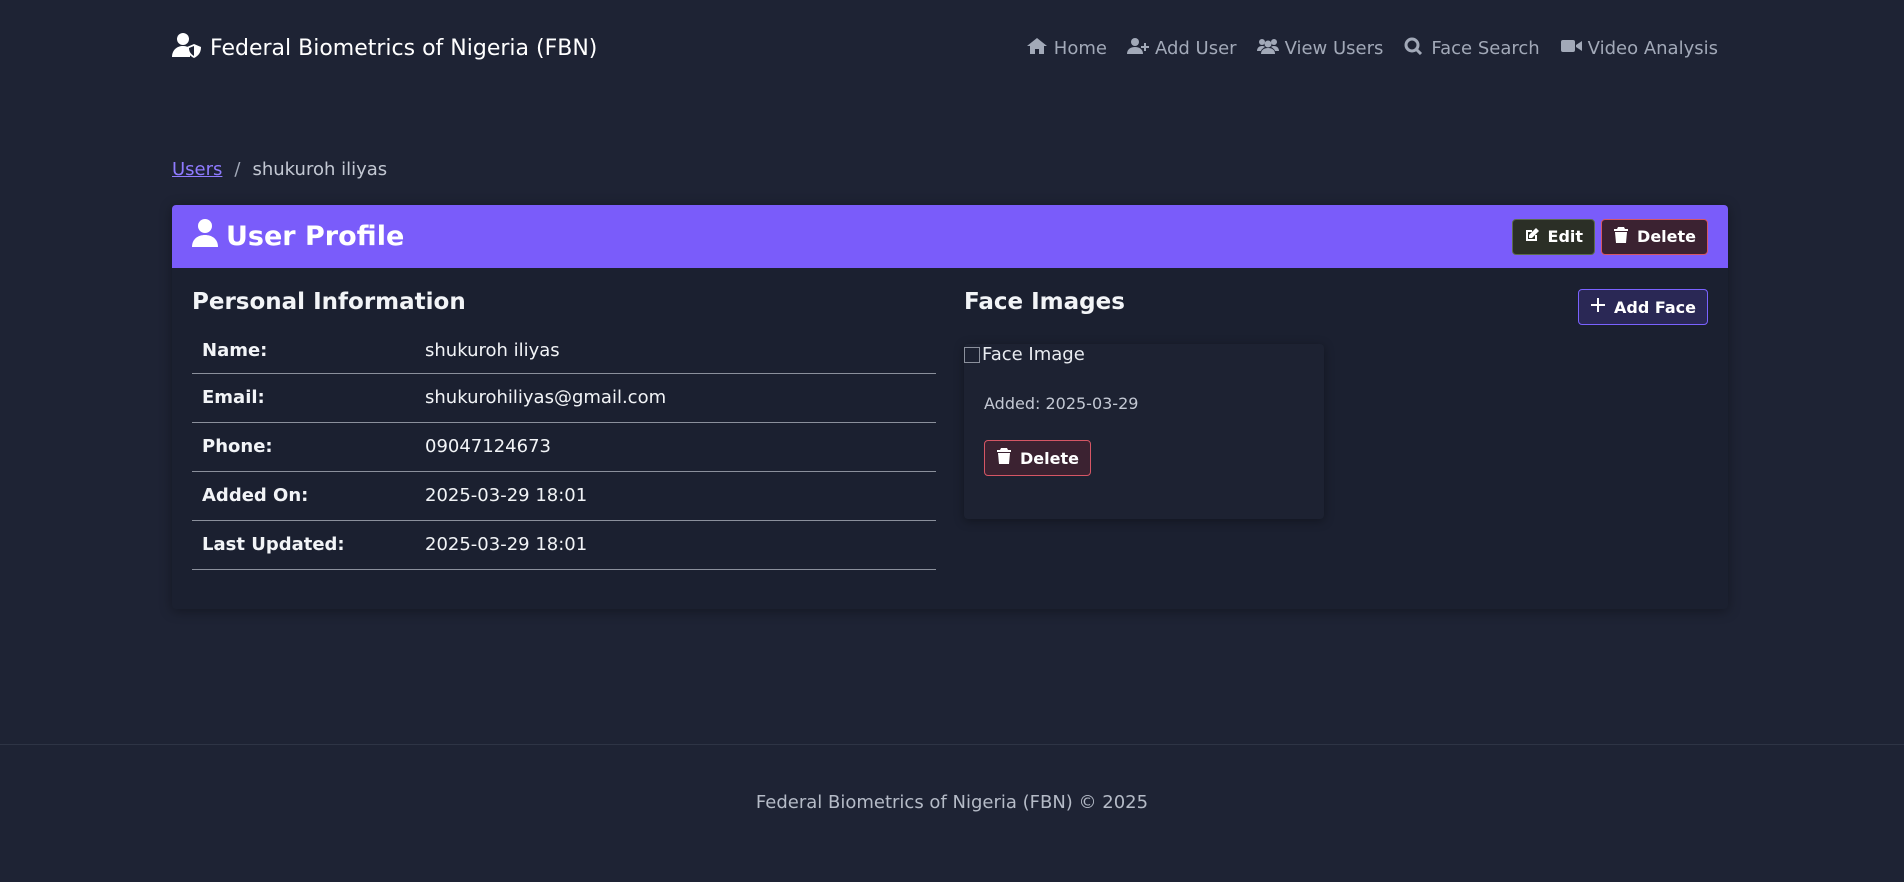  I want to click on user-icon, so click(205, 236).